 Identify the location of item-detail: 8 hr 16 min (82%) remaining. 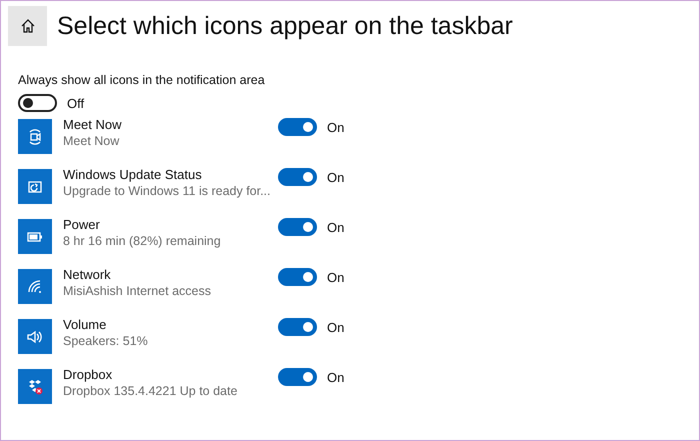
(142, 241).